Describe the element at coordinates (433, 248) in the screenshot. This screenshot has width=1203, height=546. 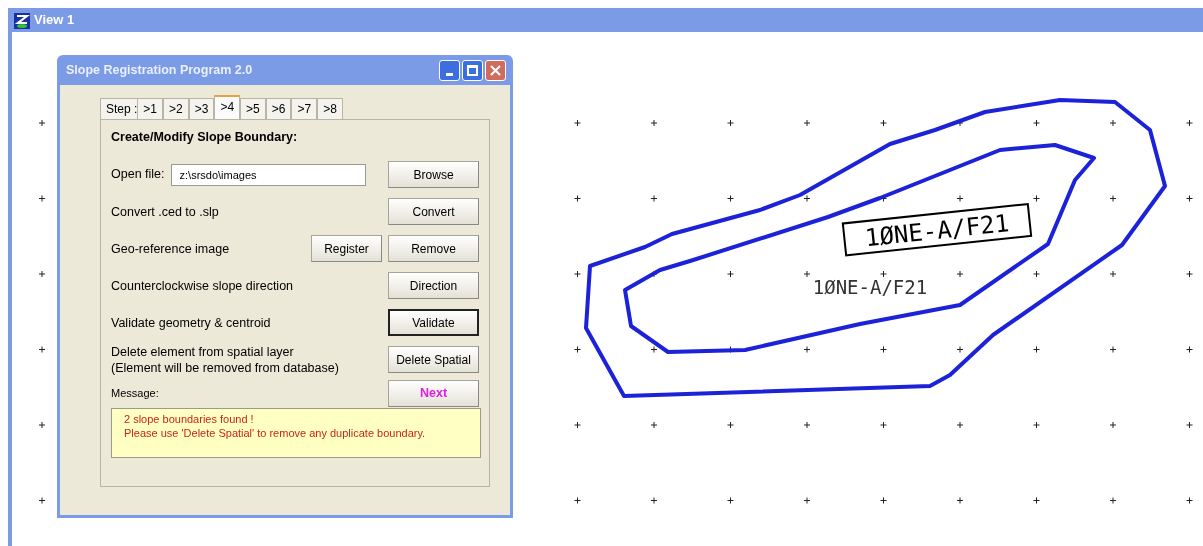
I see `action-button: Remove` at that location.